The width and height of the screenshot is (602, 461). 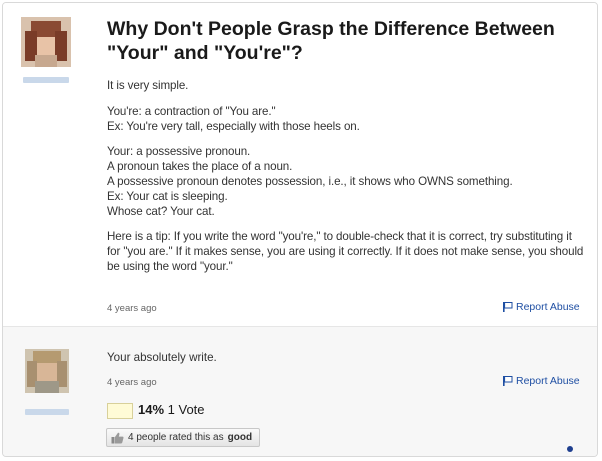 I want to click on asker-name, so click(x=46, y=80).